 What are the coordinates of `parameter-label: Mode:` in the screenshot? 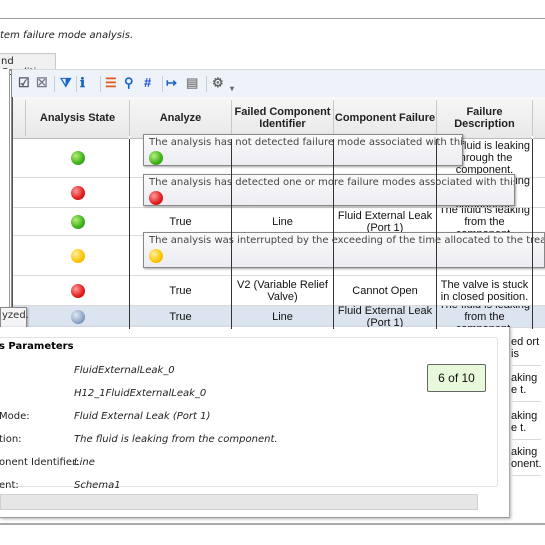 It's located at (15, 416).